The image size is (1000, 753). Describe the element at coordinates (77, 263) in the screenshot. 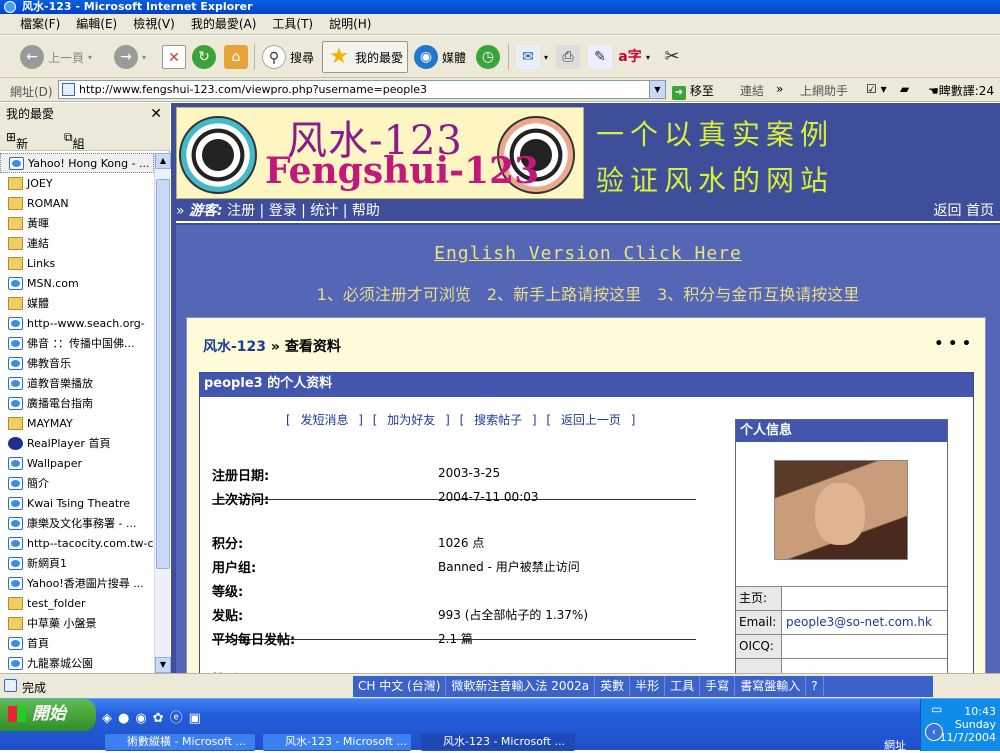

I see `favorite-item: Links` at that location.